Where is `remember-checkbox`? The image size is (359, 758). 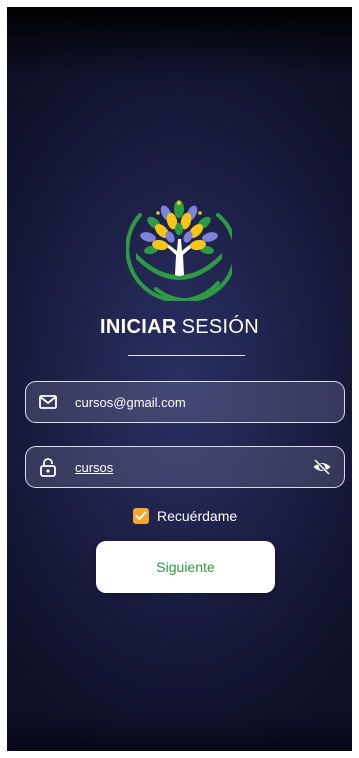 remember-checkbox is located at coordinates (141, 516).